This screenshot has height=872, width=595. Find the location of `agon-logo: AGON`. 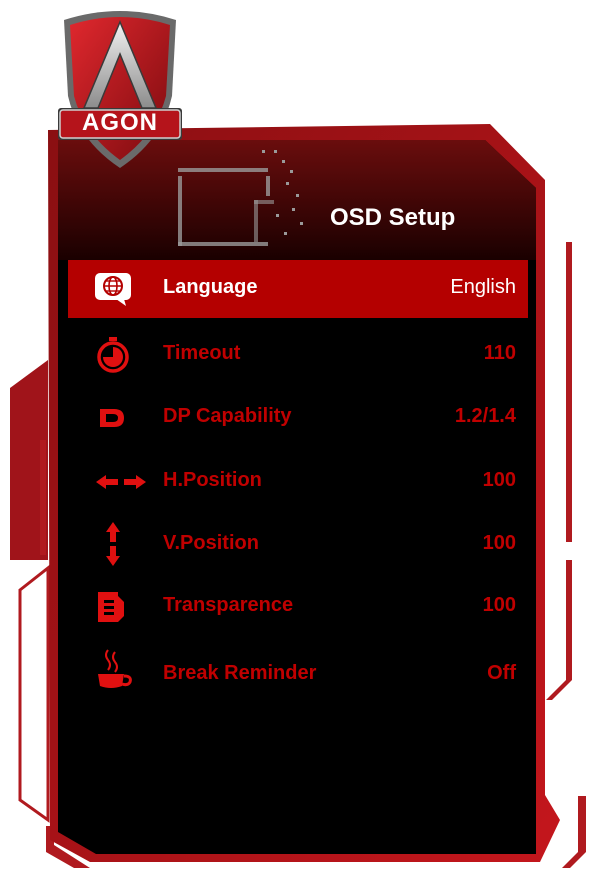

agon-logo: AGON is located at coordinates (120, 87).